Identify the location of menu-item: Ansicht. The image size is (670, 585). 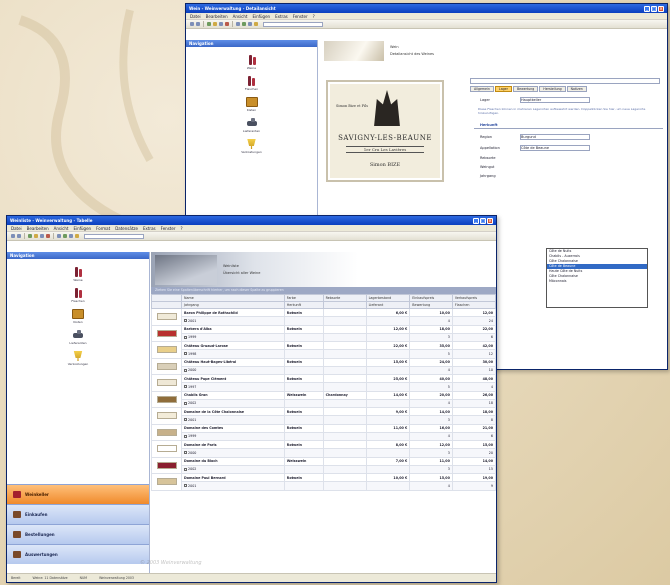
(61, 228).